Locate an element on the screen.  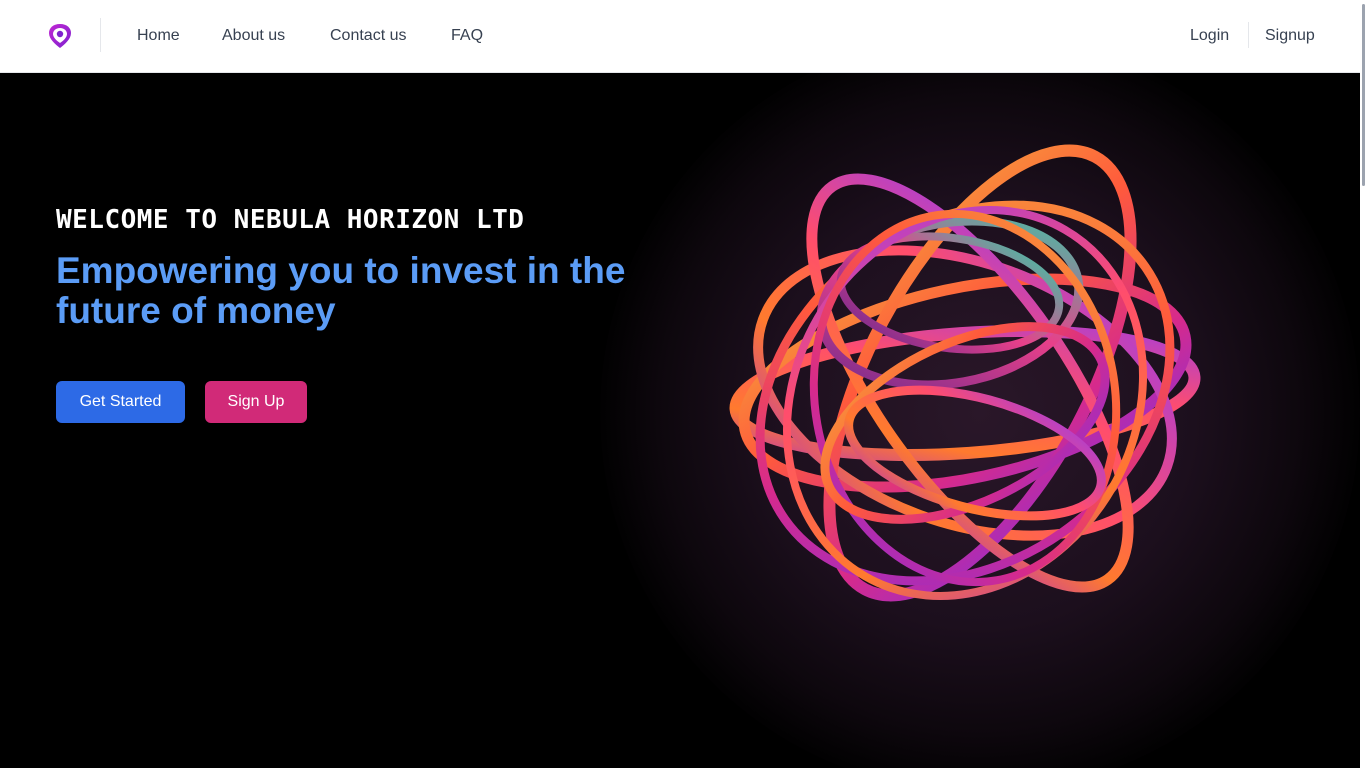
scrollbar-thumb is located at coordinates (1363, 95).